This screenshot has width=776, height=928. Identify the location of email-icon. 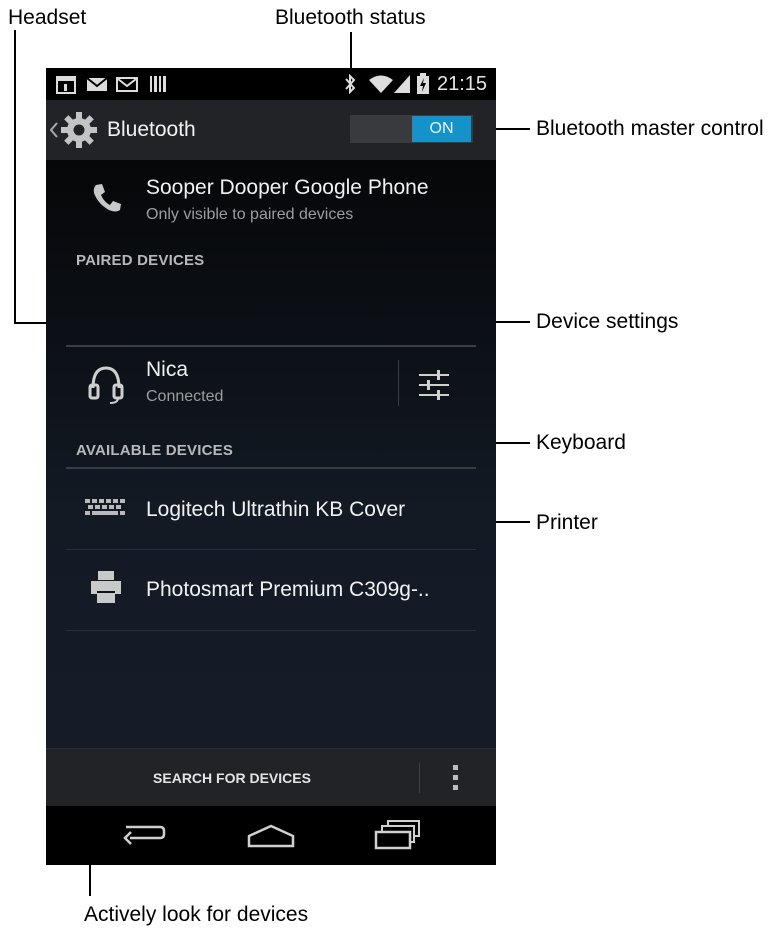
(127, 84).